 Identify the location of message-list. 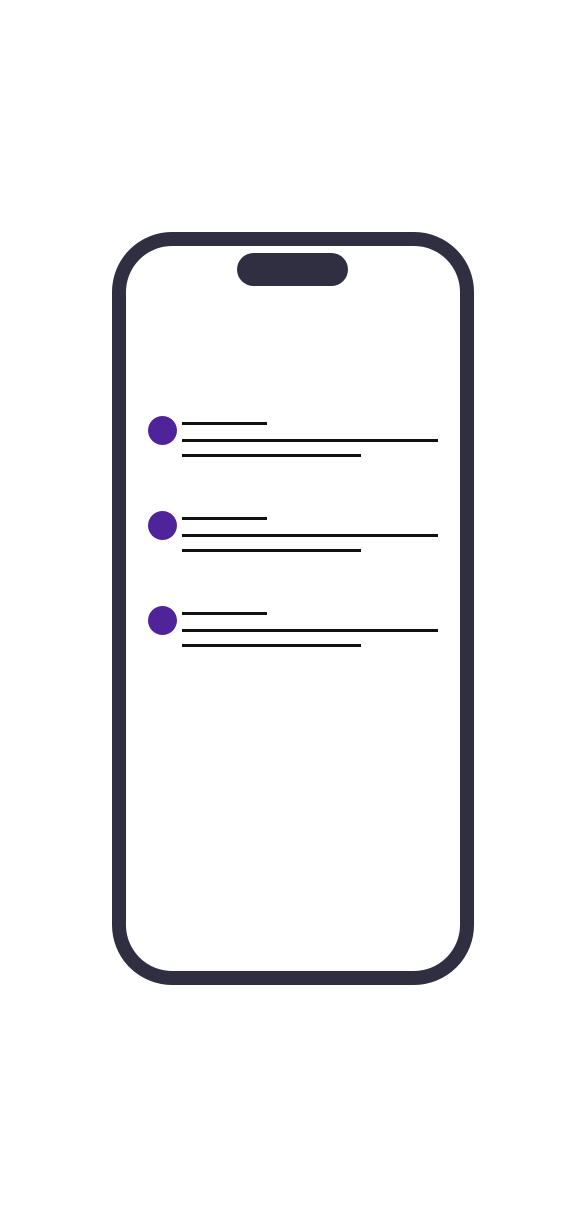
(298, 558).